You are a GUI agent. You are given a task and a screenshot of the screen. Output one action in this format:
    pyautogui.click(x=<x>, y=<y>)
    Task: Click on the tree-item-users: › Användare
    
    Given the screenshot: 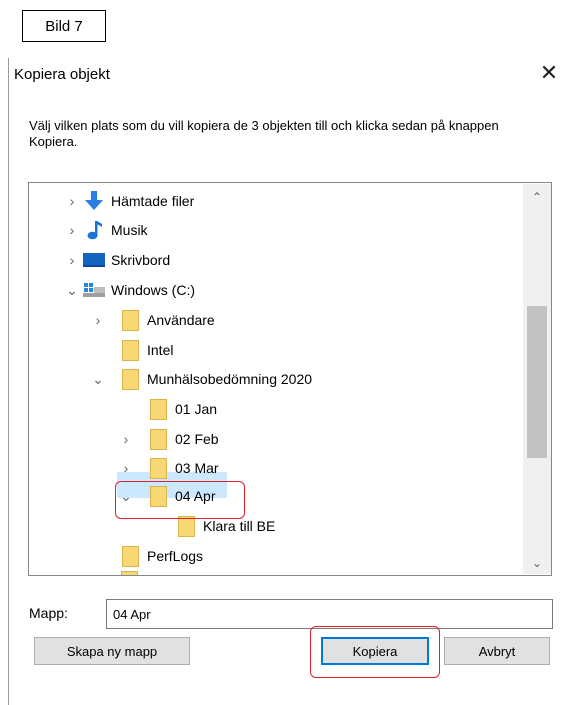 What is the action you would take?
    pyautogui.click(x=153, y=320)
    